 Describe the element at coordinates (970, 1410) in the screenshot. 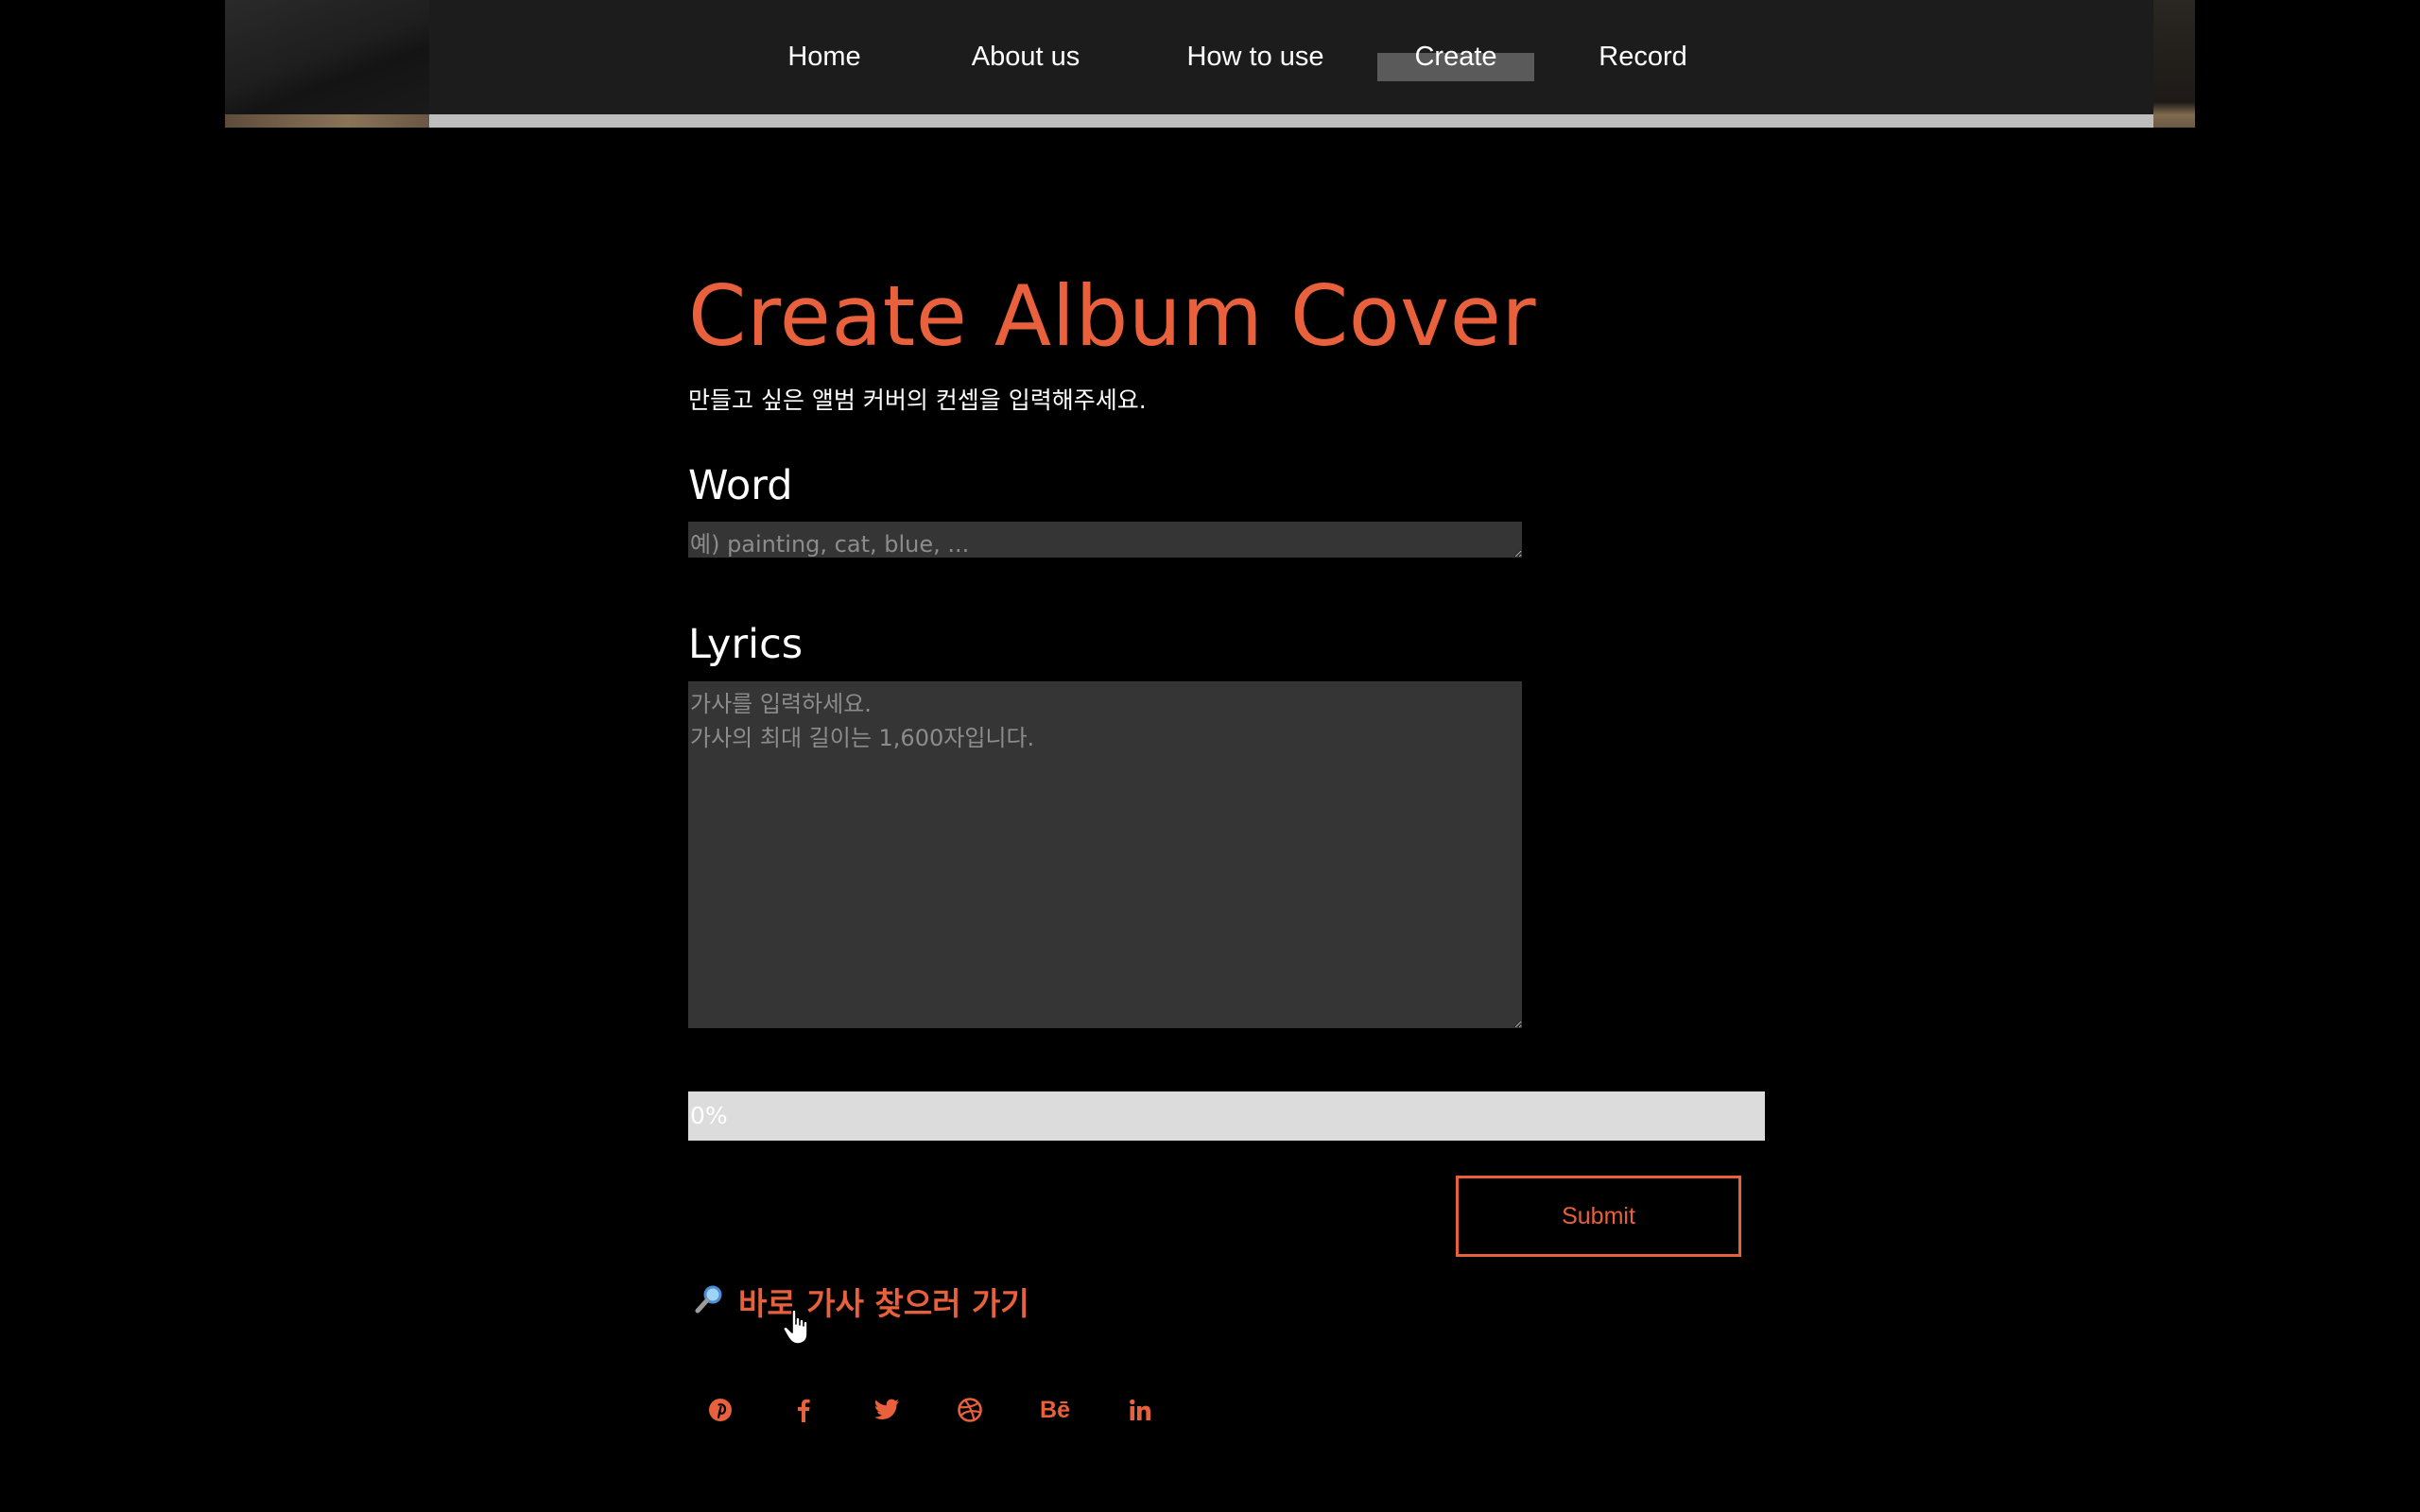

I see `dribbble-icon` at that location.